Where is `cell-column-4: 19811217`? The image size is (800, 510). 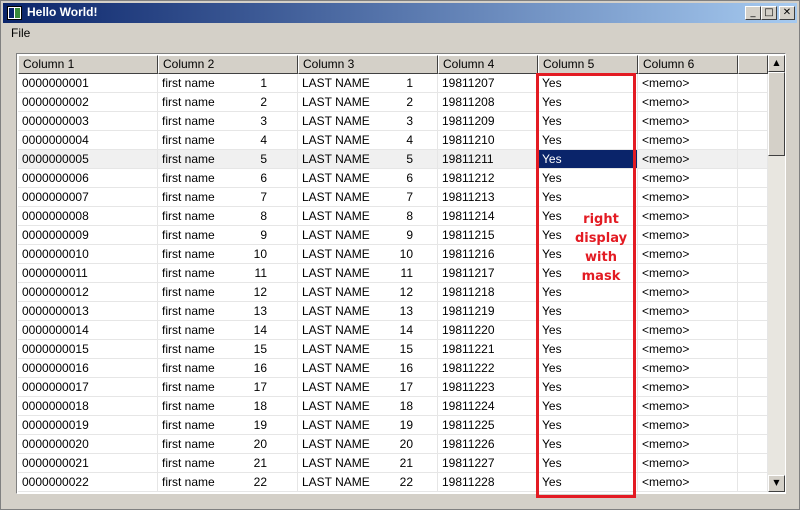 cell-column-4: 19811217 is located at coordinates (488, 273).